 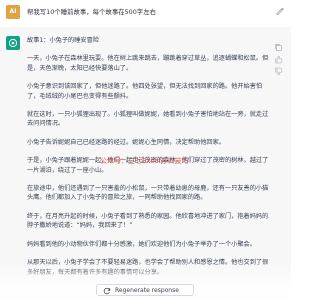 I want to click on watermark: 公众号：三七Excel办公技巧, so click(x=144, y=161).